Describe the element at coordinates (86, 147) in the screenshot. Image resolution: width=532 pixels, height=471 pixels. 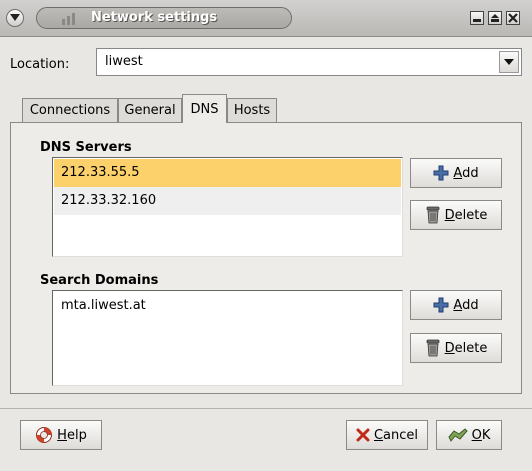
I see `dns-servers-title: DNS Servers` at that location.